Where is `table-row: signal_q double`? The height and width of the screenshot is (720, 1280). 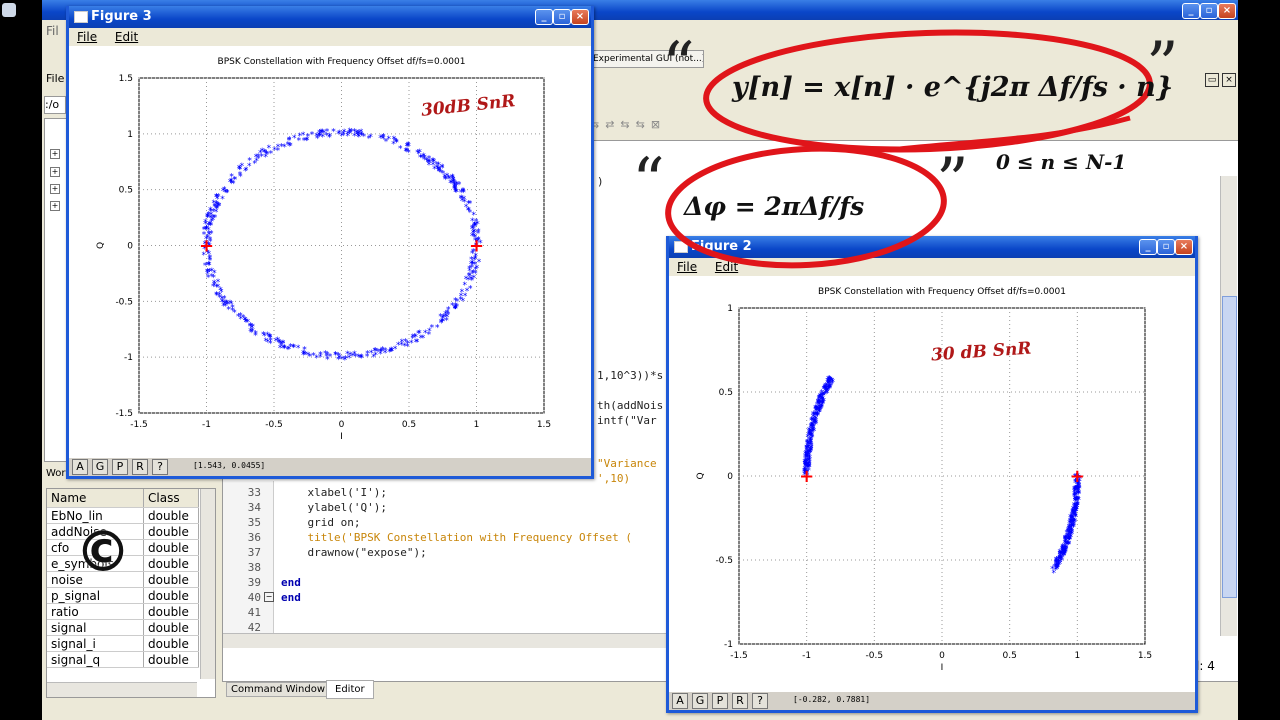
table-row: signal_q double is located at coordinates (123, 659).